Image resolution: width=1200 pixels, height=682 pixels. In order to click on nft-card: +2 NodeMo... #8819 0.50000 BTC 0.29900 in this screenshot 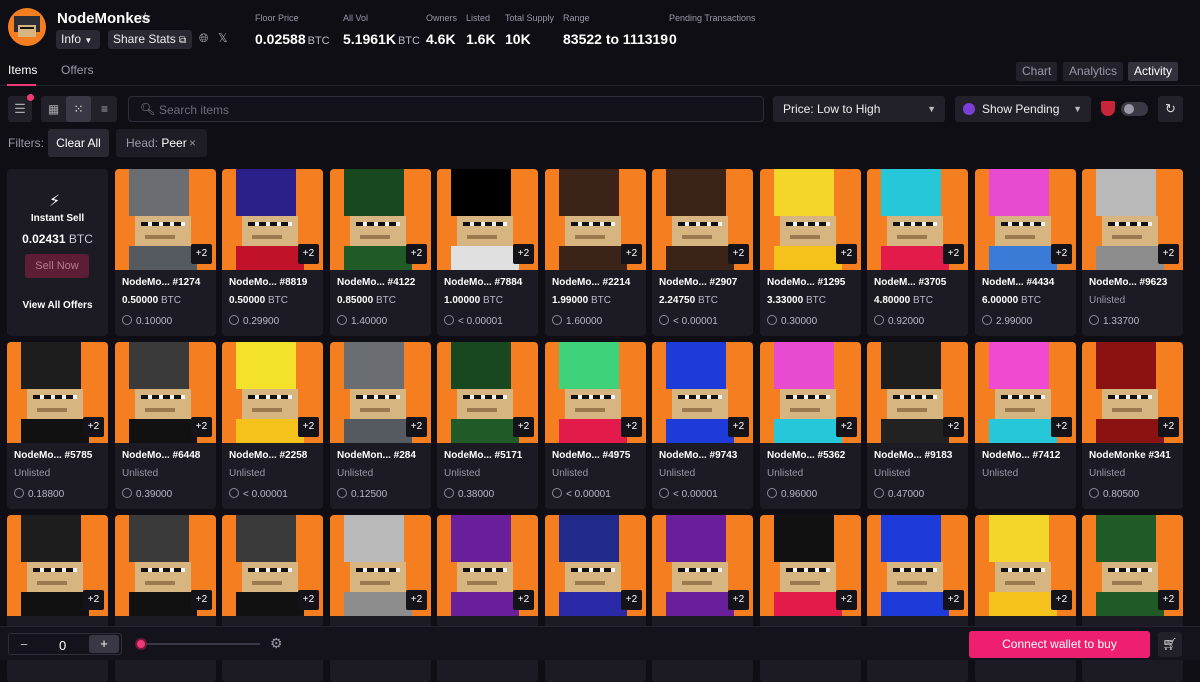, I will do `click(272, 252)`.